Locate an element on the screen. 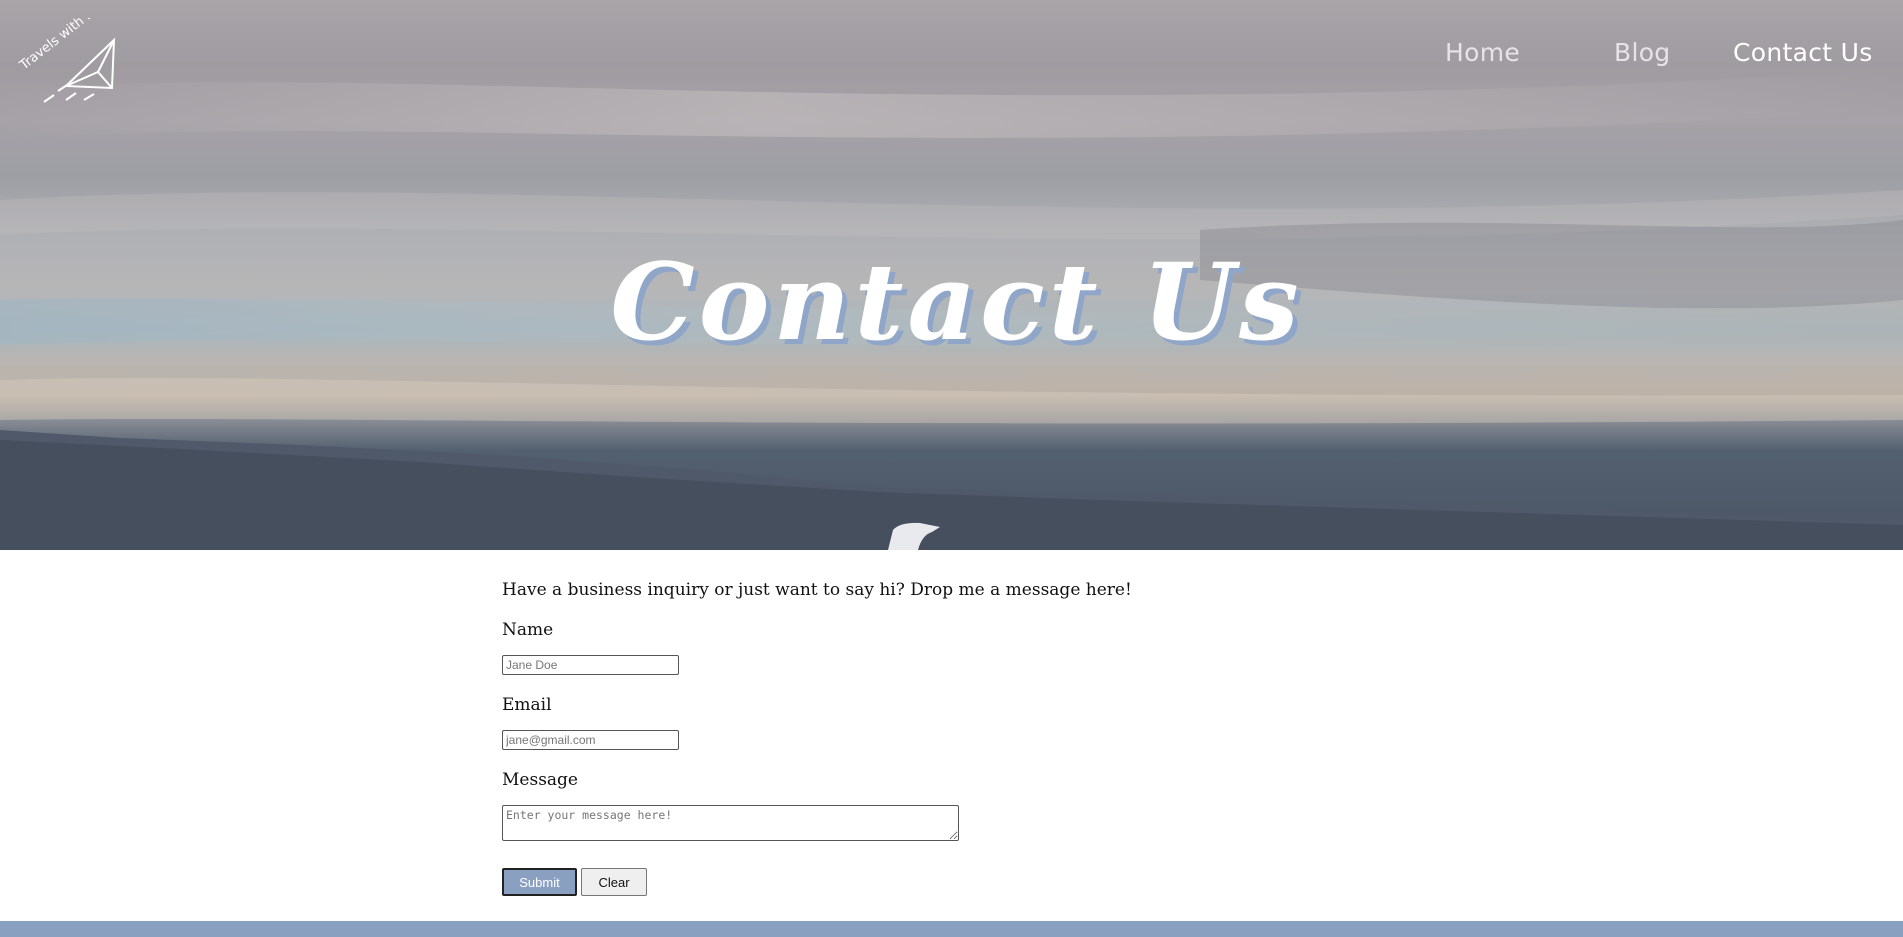  name-label: Name is located at coordinates (528, 630).